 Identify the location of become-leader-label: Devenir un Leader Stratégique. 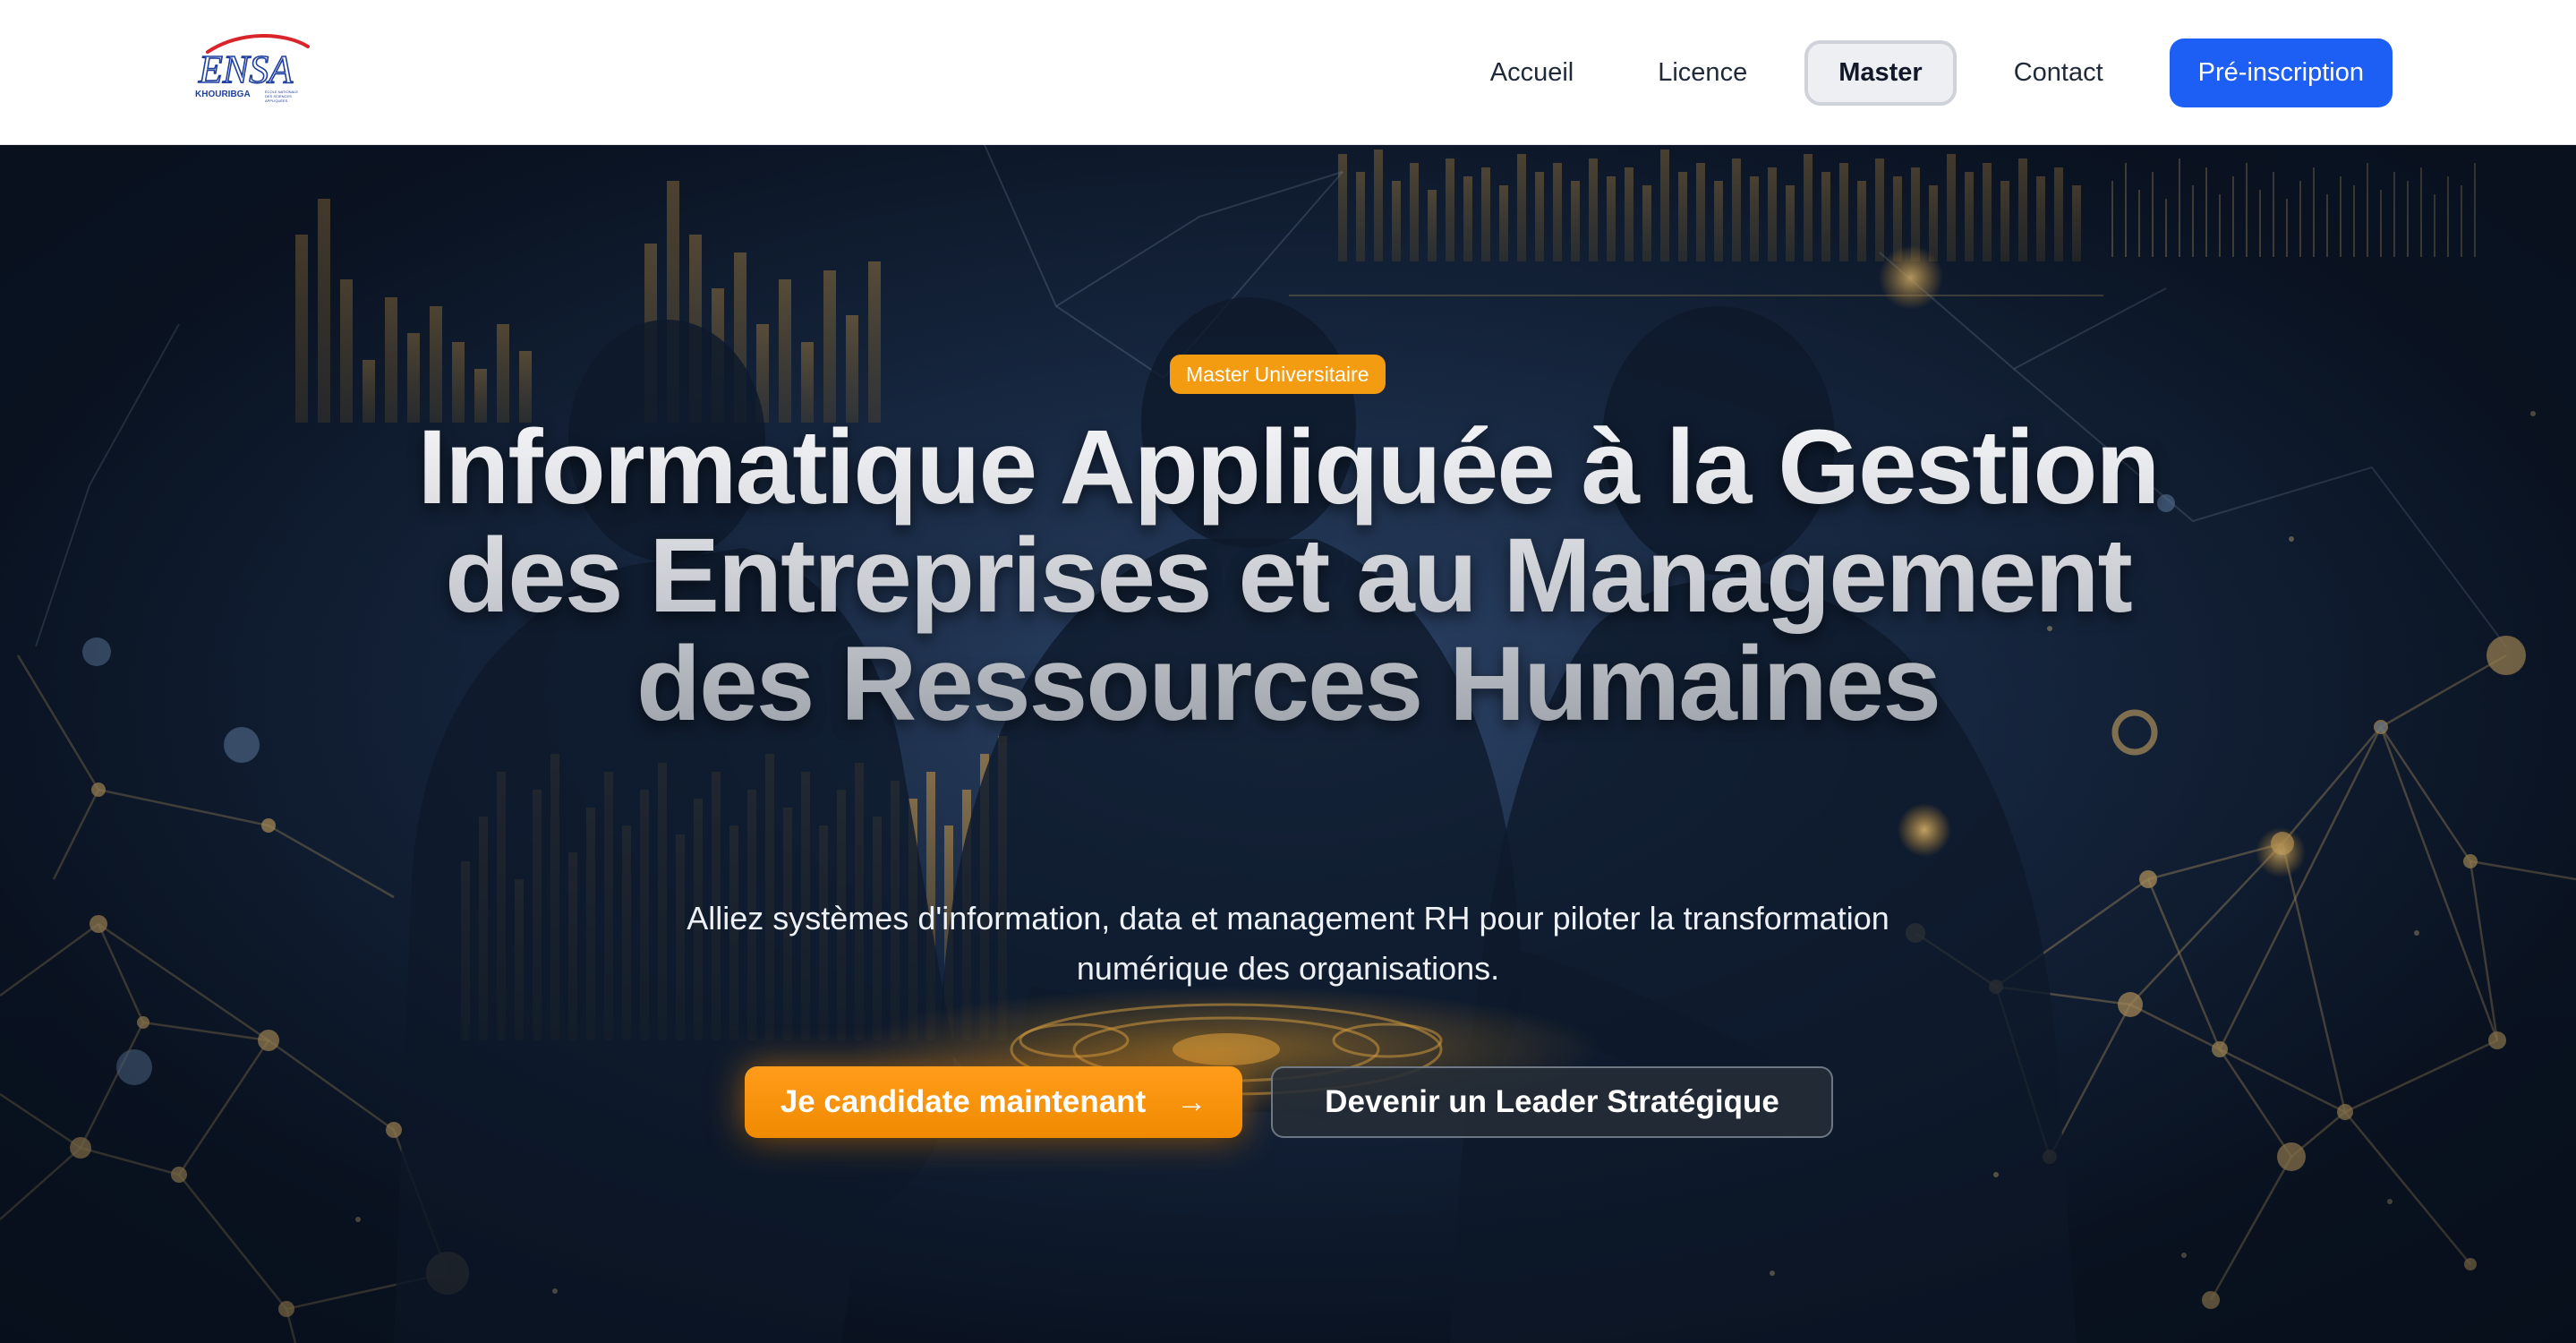
(1552, 1101).